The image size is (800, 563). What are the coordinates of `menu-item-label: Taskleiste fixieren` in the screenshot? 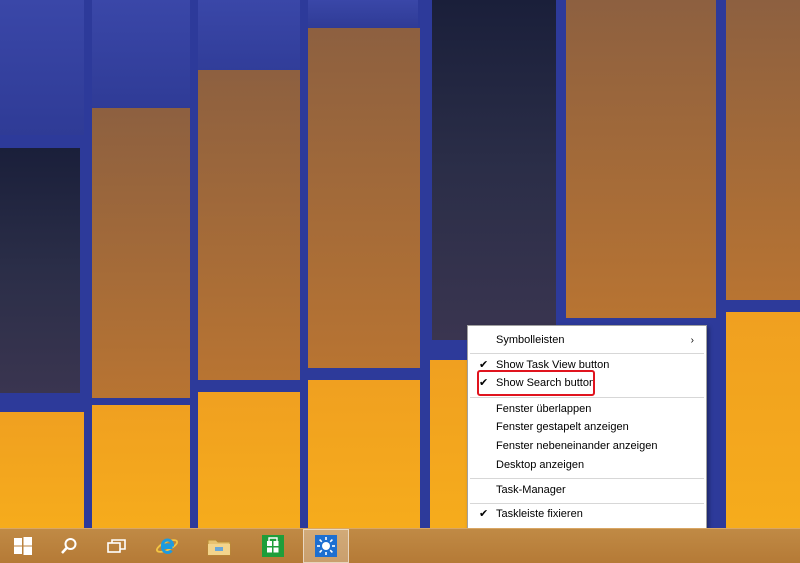 It's located at (539, 514).